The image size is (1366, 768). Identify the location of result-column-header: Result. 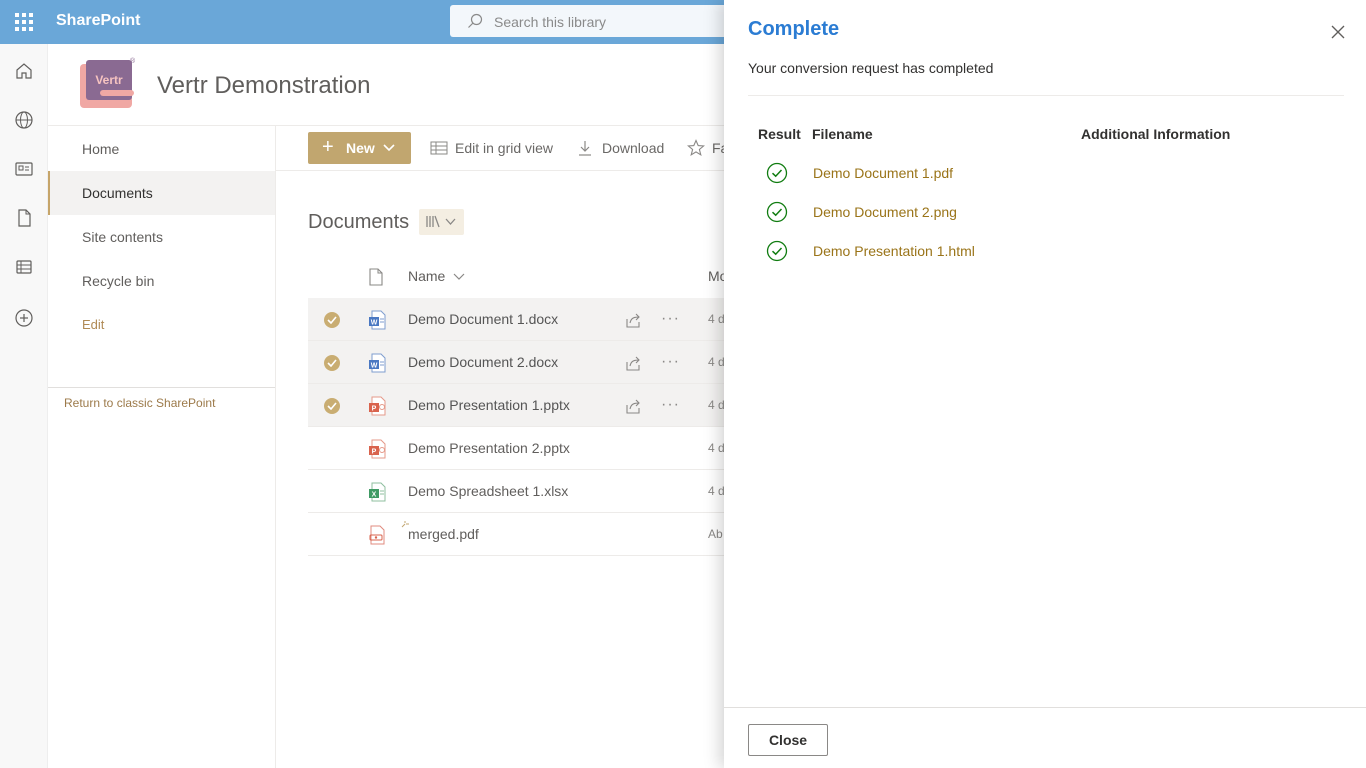
(779, 134).